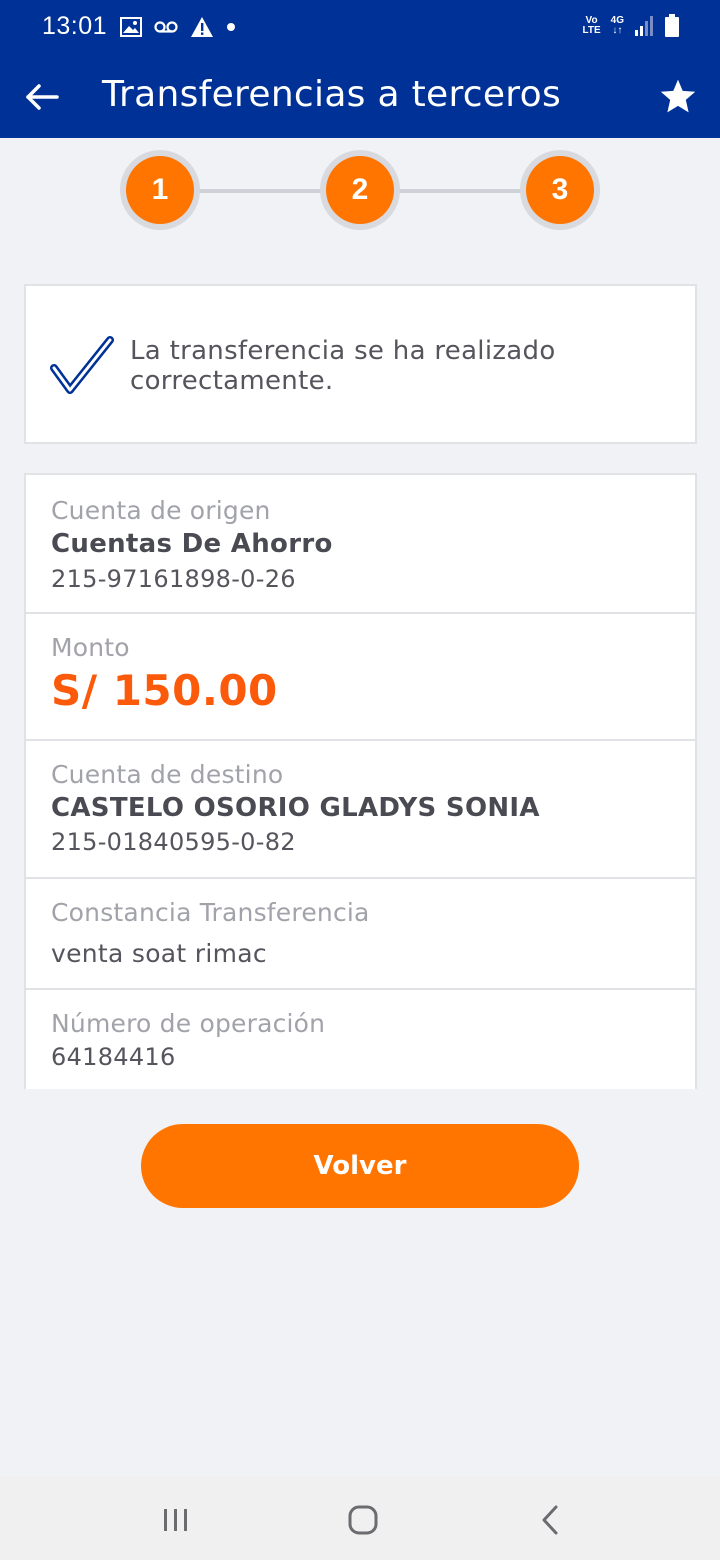 The height and width of the screenshot is (1560, 720). I want to click on recent-apps-button, so click(176, 1520).